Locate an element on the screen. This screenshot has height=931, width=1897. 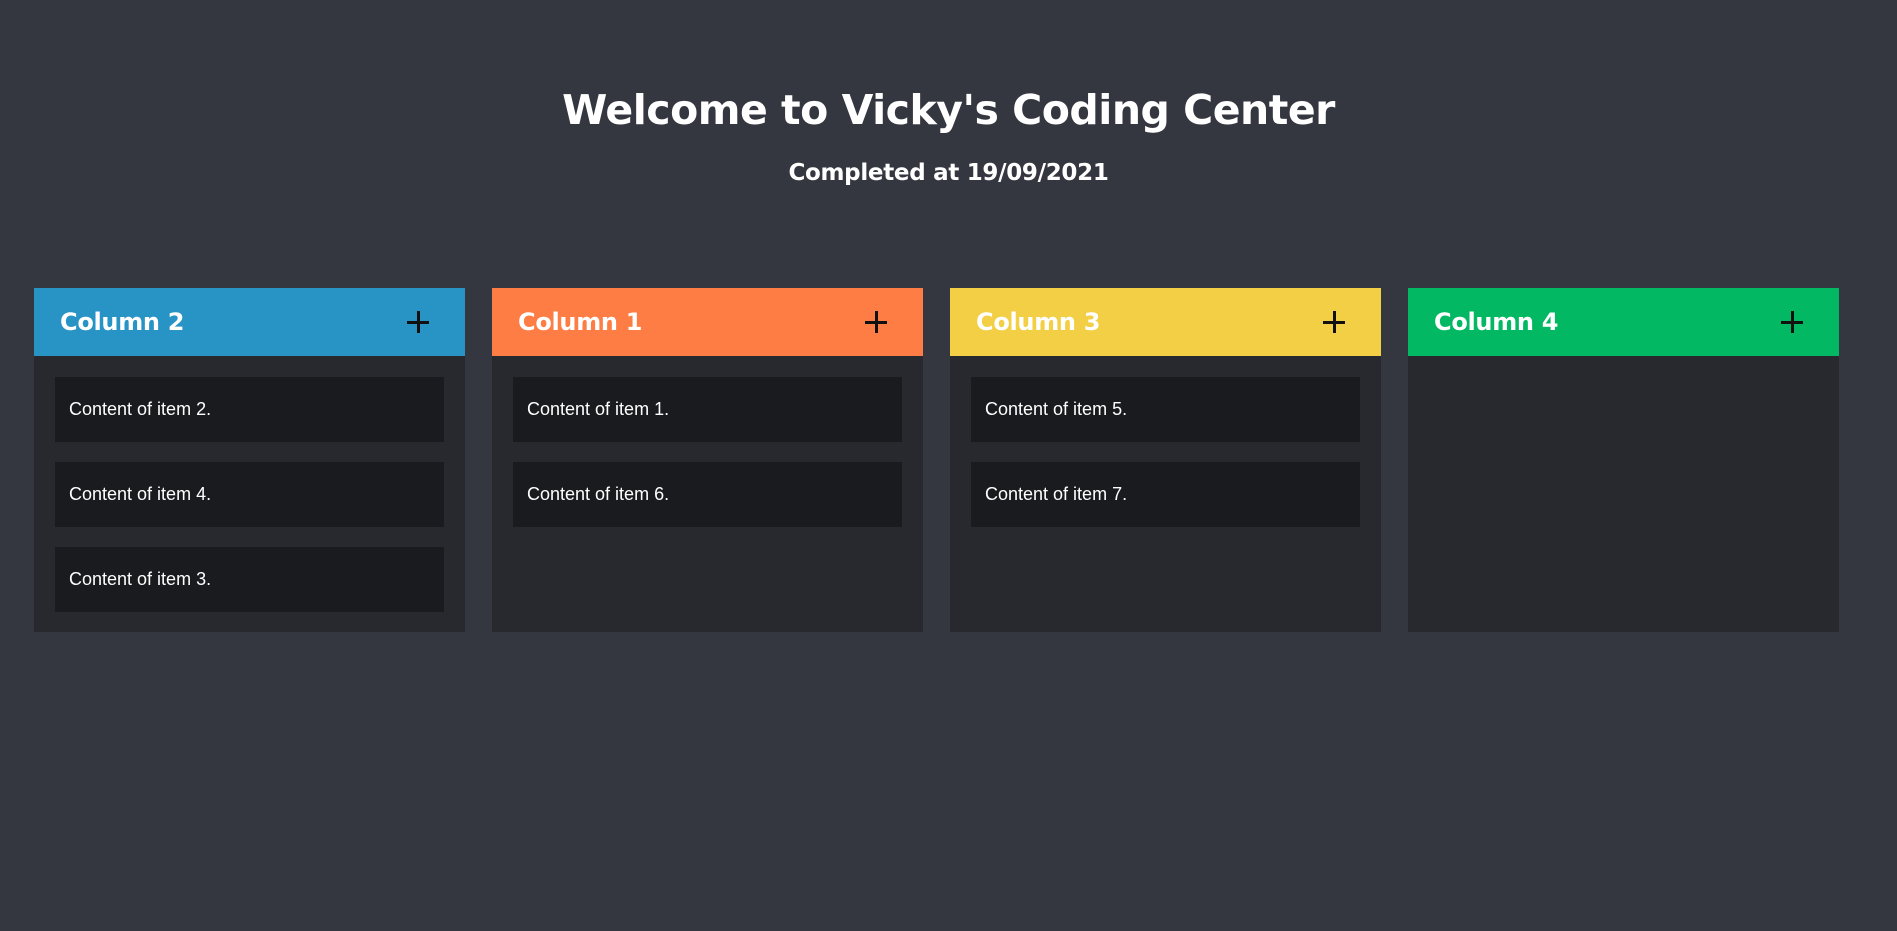
column: Column 4 is located at coordinates (1623, 460).